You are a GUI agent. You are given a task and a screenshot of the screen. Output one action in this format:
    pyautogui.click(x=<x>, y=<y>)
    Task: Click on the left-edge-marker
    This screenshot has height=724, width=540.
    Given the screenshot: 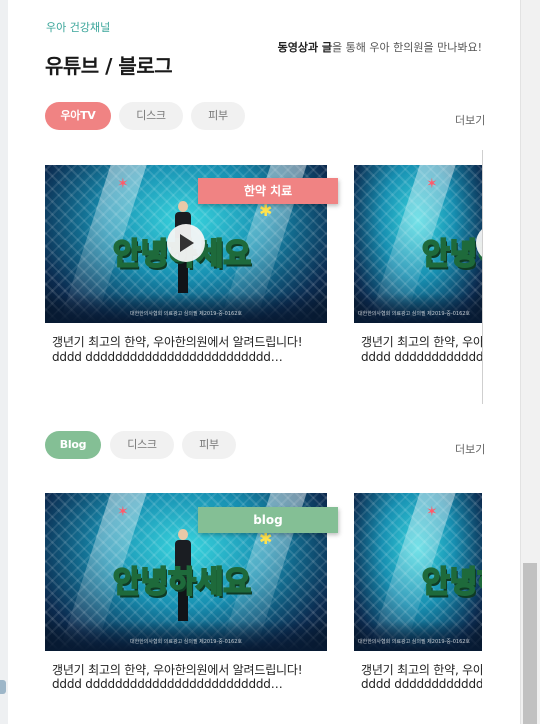 What is the action you would take?
    pyautogui.click(x=3, y=687)
    